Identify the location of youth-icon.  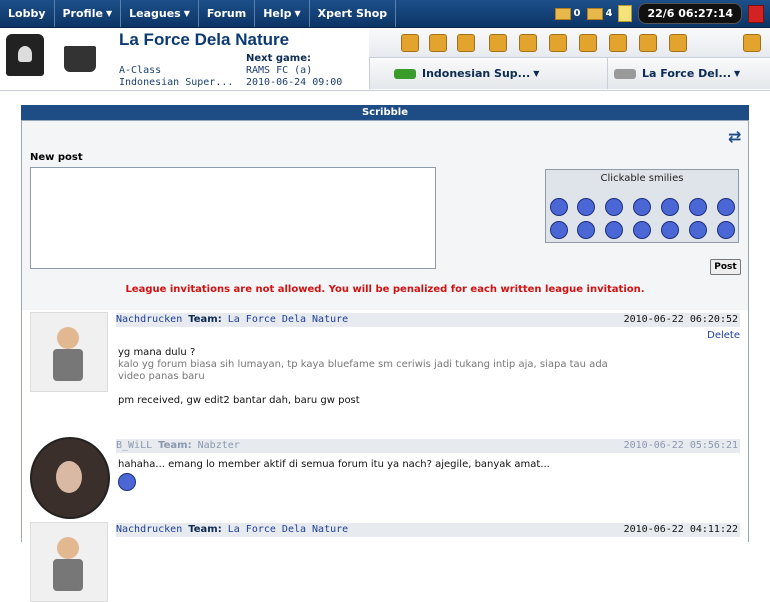
(678, 43).